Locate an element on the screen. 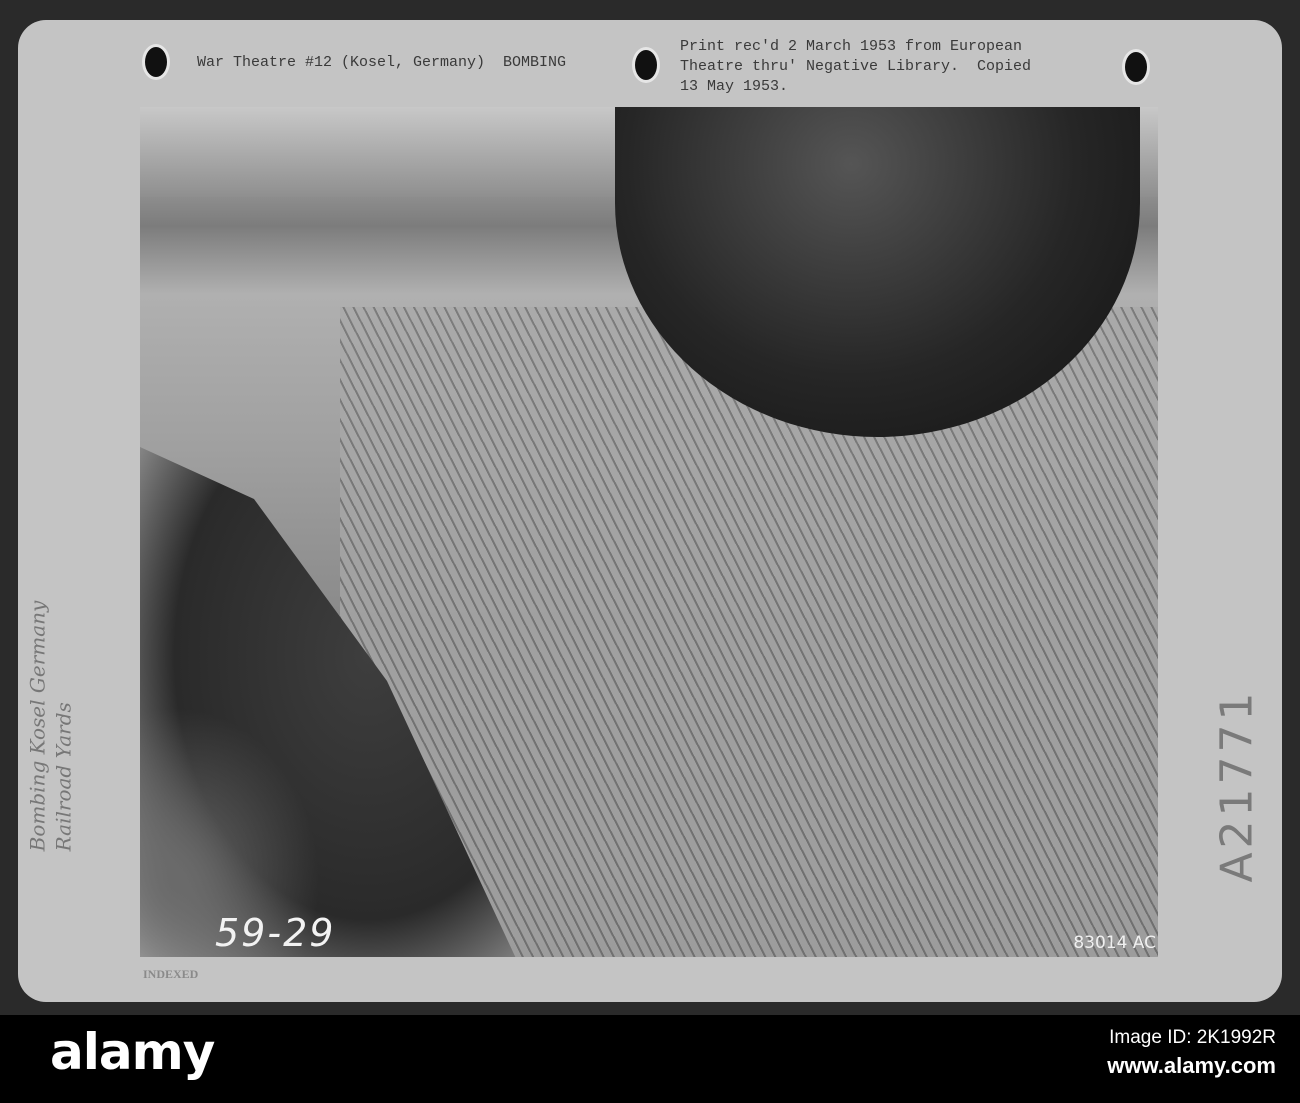 The height and width of the screenshot is (1103, 1300). negative-number: 59-29 is located at coordinates (275, 933).